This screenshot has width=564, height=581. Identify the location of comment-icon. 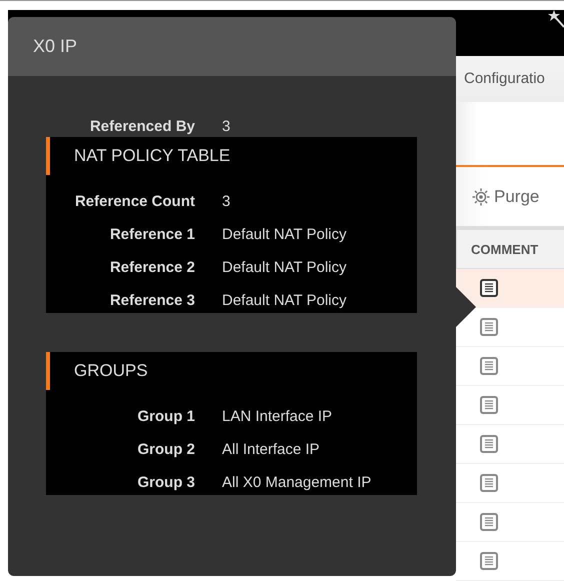
(489, 288).